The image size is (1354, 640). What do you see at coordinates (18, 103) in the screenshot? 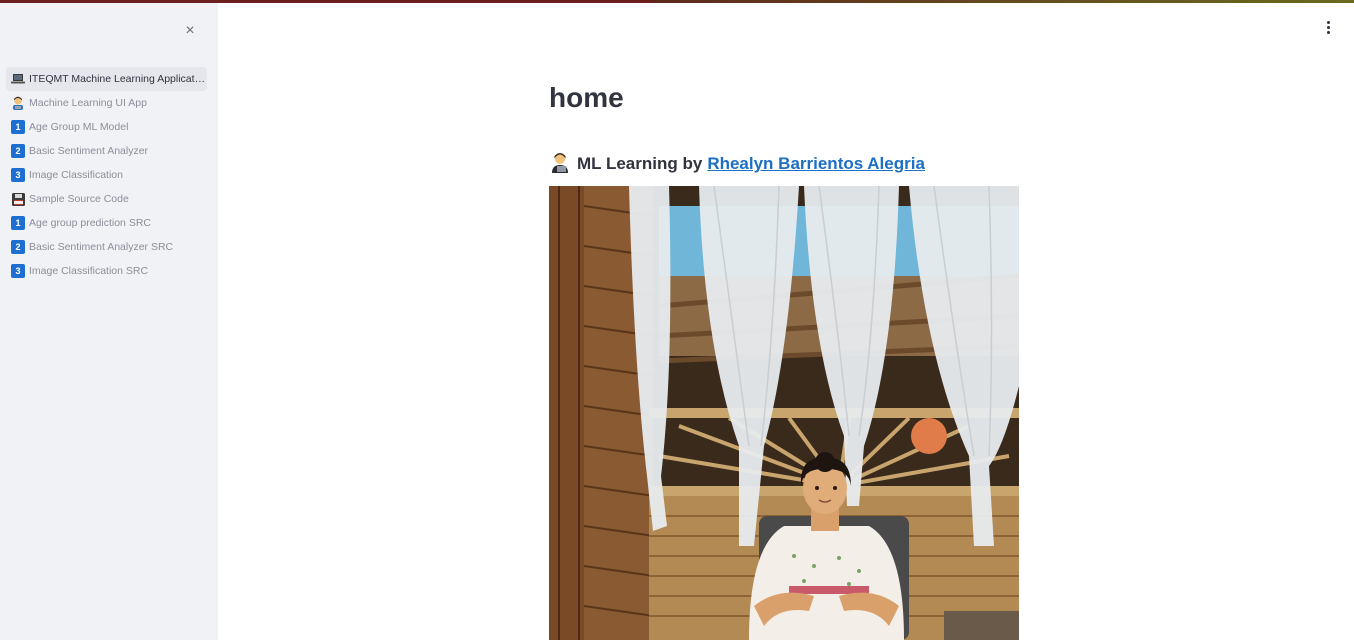
I see `person-icon` at bounding box center [18, 103].